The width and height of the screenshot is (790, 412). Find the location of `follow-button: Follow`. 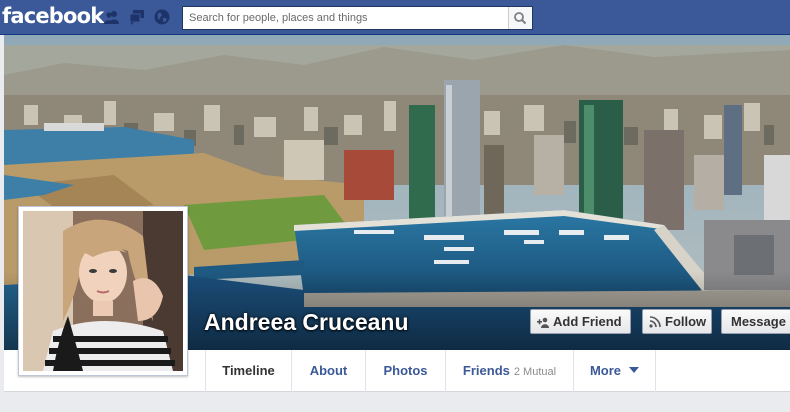

follow-button: Follow is located at coordinates (677, 321).